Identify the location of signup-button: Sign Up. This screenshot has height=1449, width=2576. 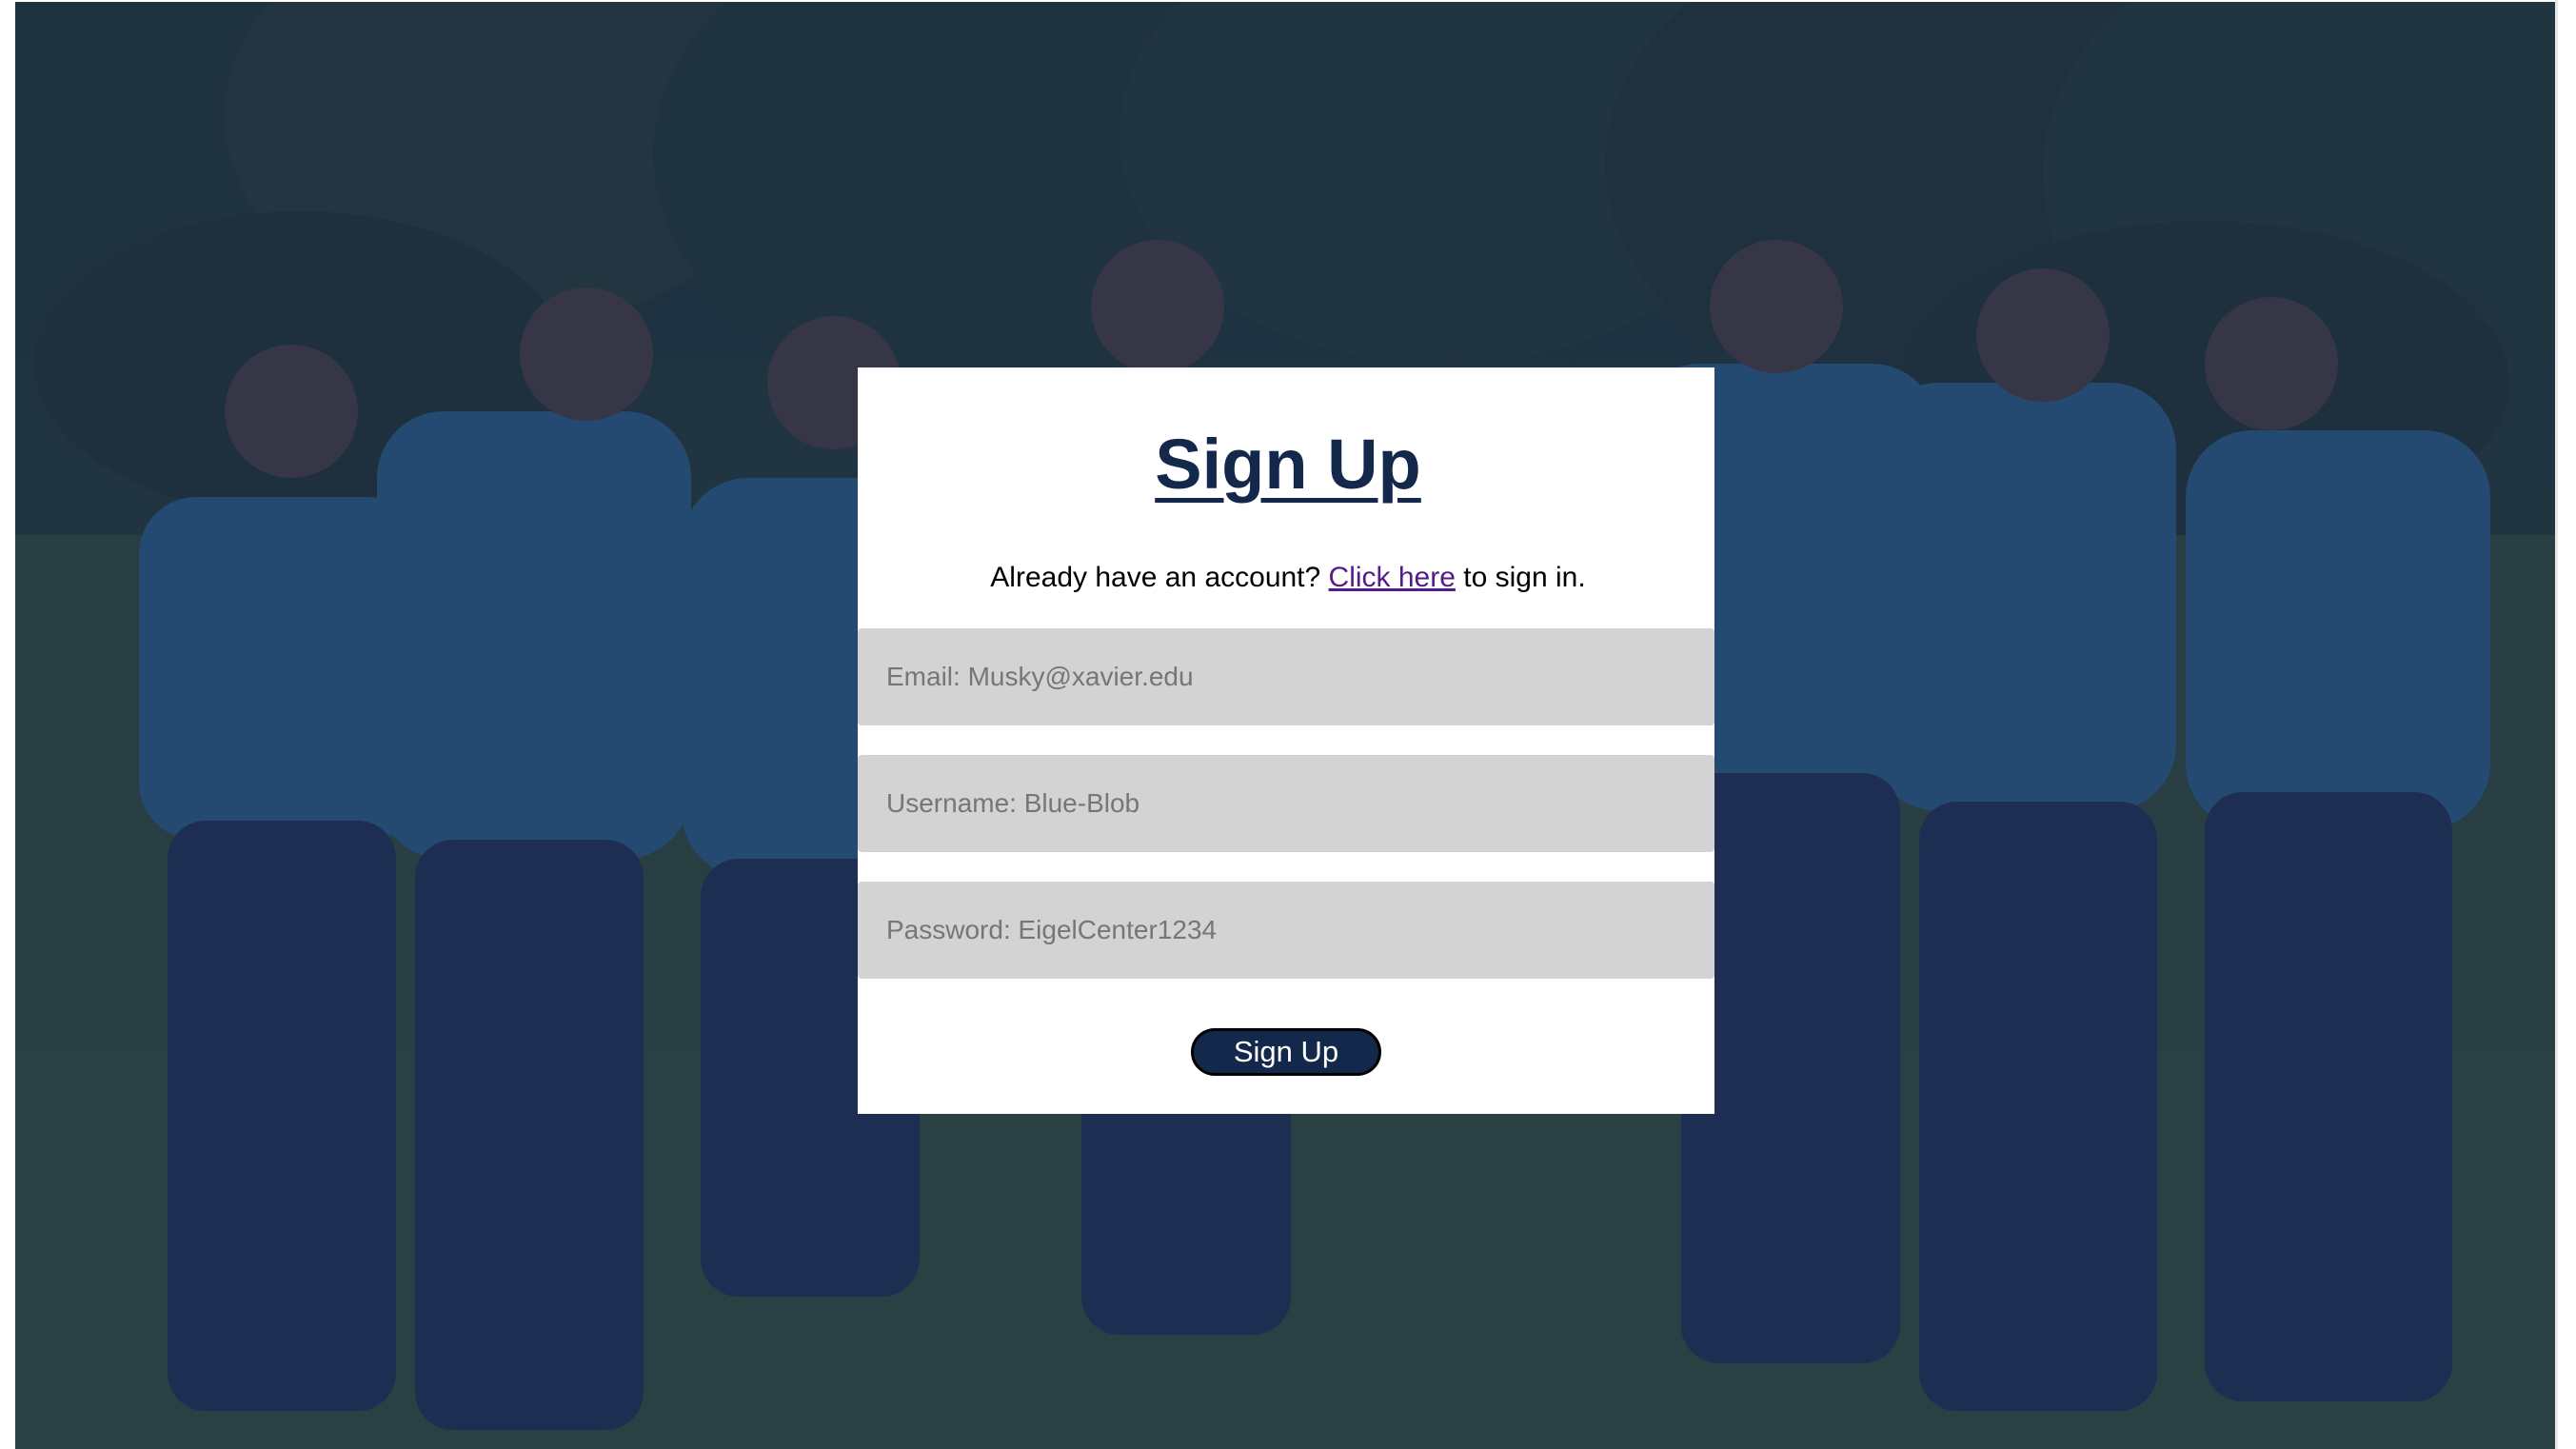
(1286, 1052).